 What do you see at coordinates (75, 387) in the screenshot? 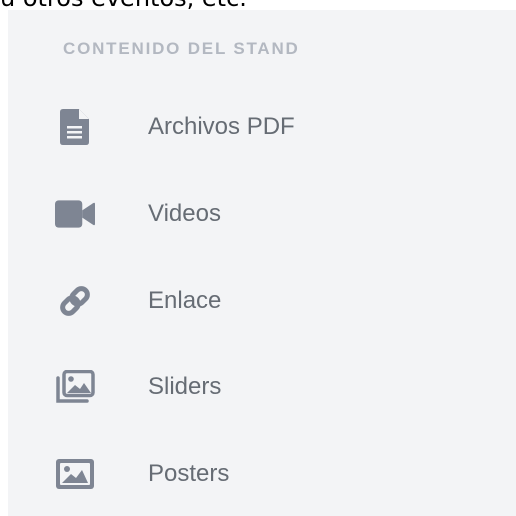
I see `images-icon` at bounding box center [75, 387].